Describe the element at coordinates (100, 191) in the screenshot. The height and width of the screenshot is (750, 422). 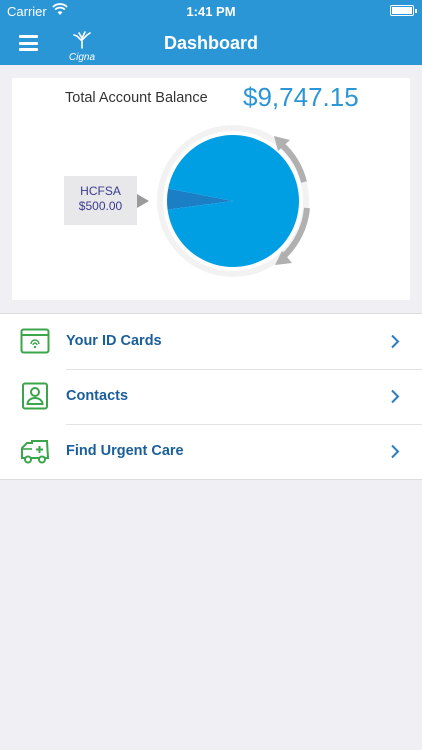
I see `tooltip-name: HCFSA` at that location.